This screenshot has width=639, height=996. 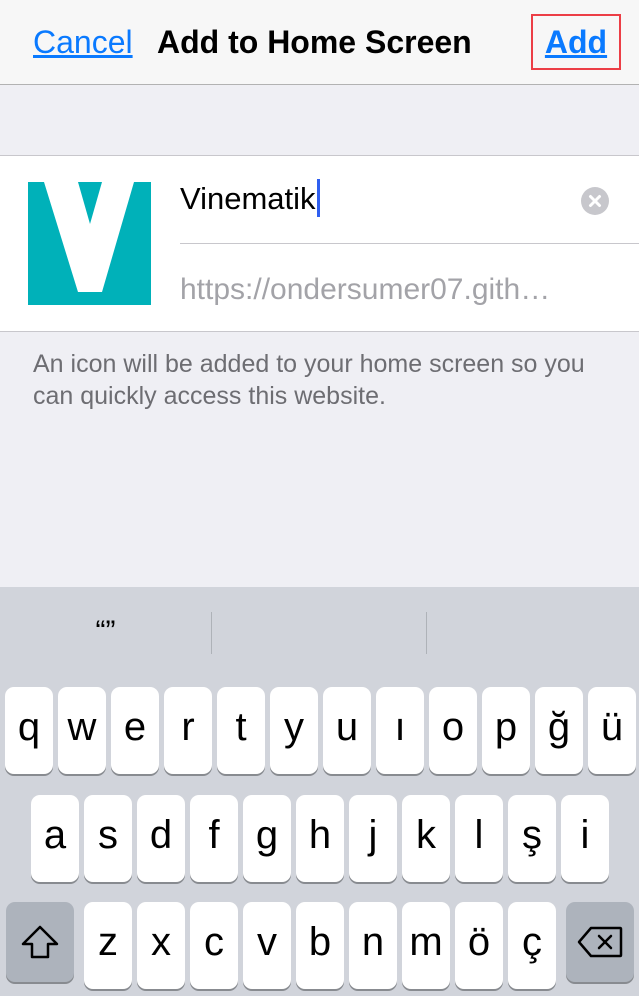 I want to click on add-button: Add, so click(x=576, y=42).